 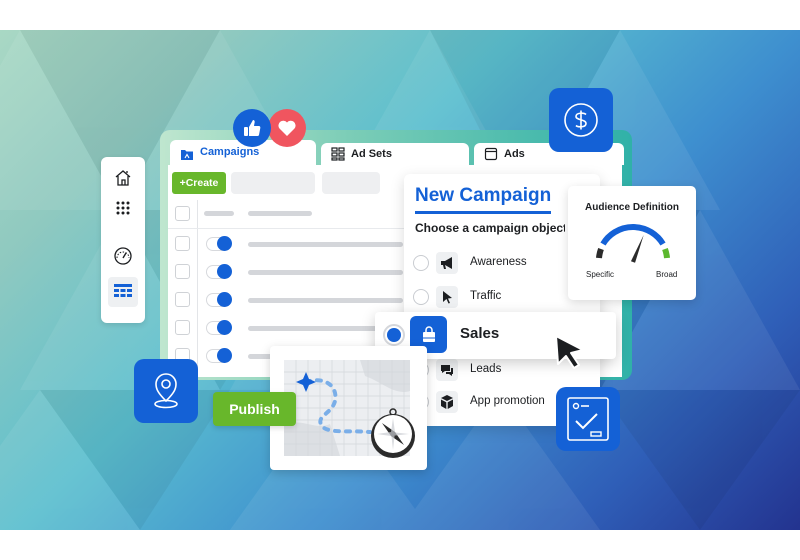 I want to click on cube-icon, so click(x=447, y=402).